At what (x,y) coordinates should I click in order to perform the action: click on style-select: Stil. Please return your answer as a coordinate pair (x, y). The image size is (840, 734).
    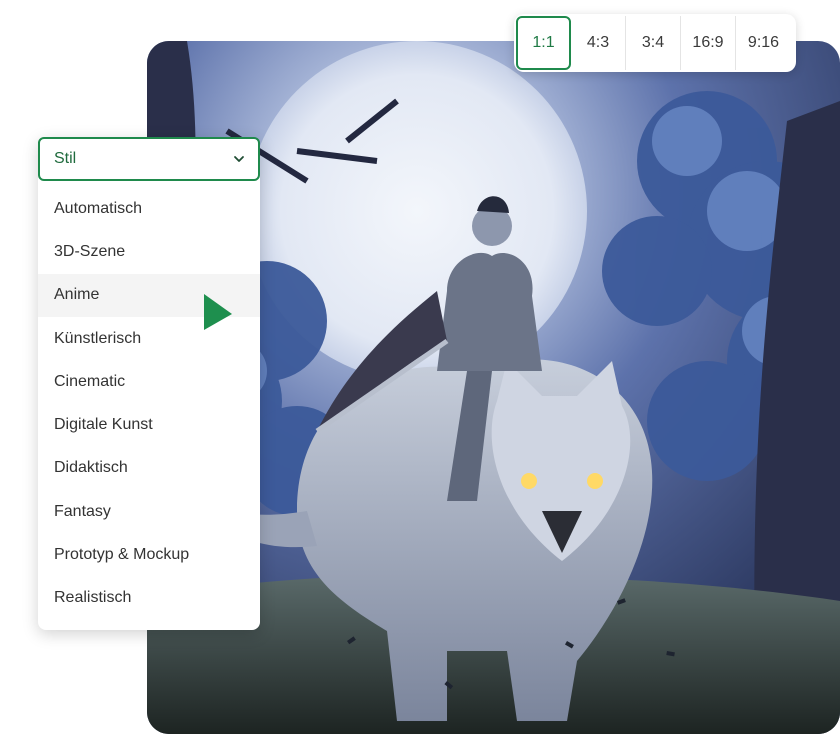
    Looking at the image, I should click on (149, 159).